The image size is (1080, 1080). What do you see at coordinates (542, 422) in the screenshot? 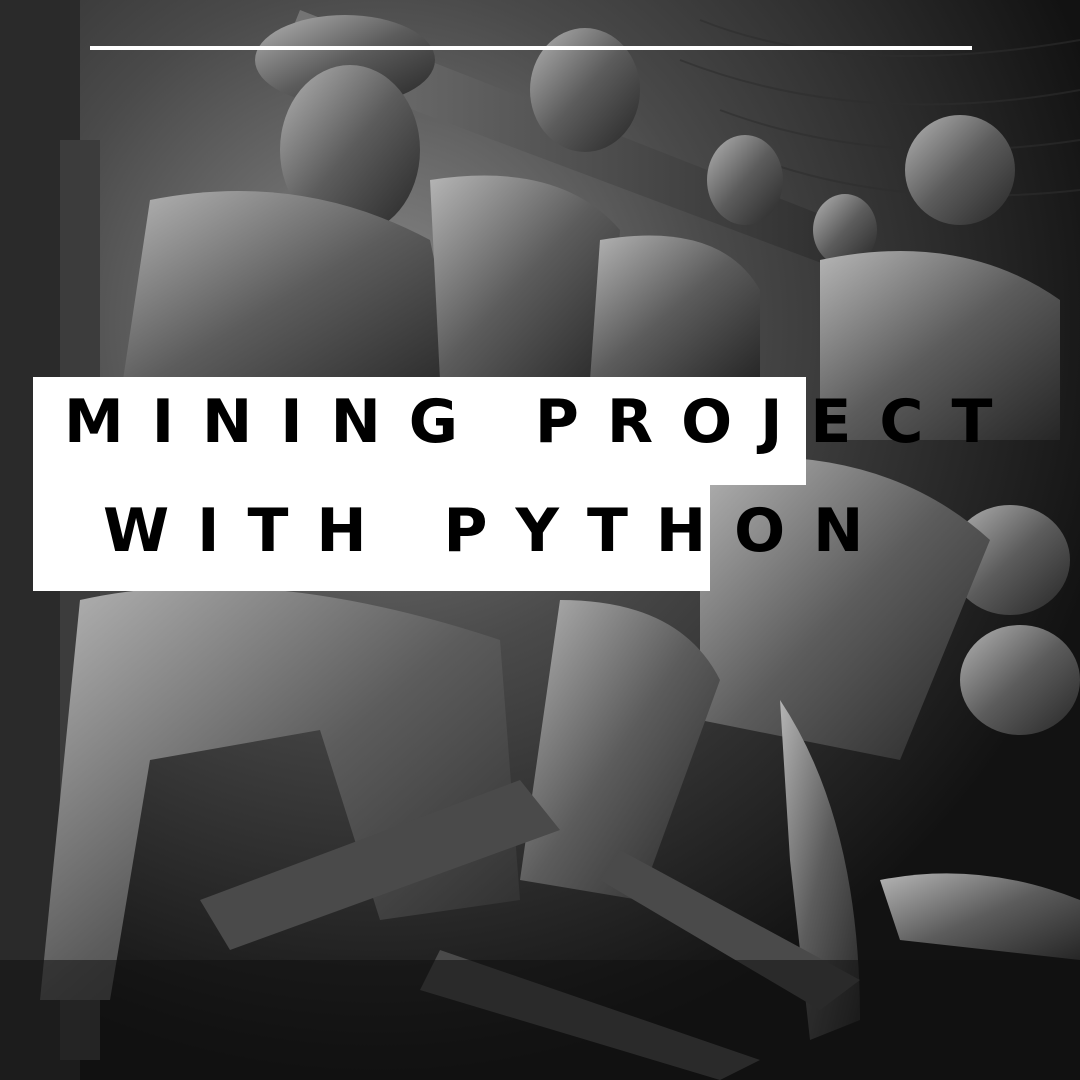
I see `title-line-1: MINING PROJECT` at bounding box center [542, 422].